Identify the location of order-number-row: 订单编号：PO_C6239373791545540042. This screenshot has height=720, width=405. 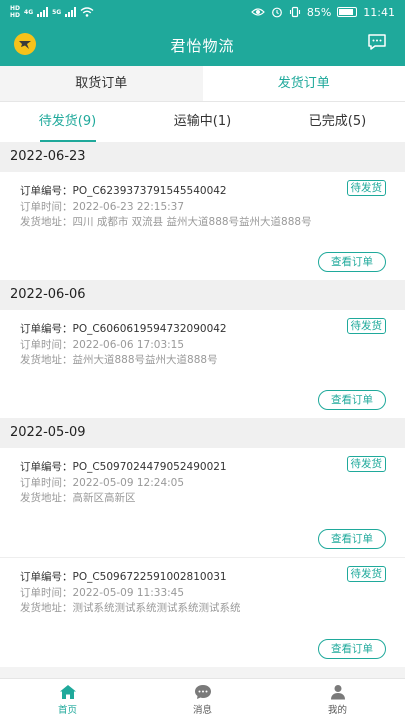
(123, 191).